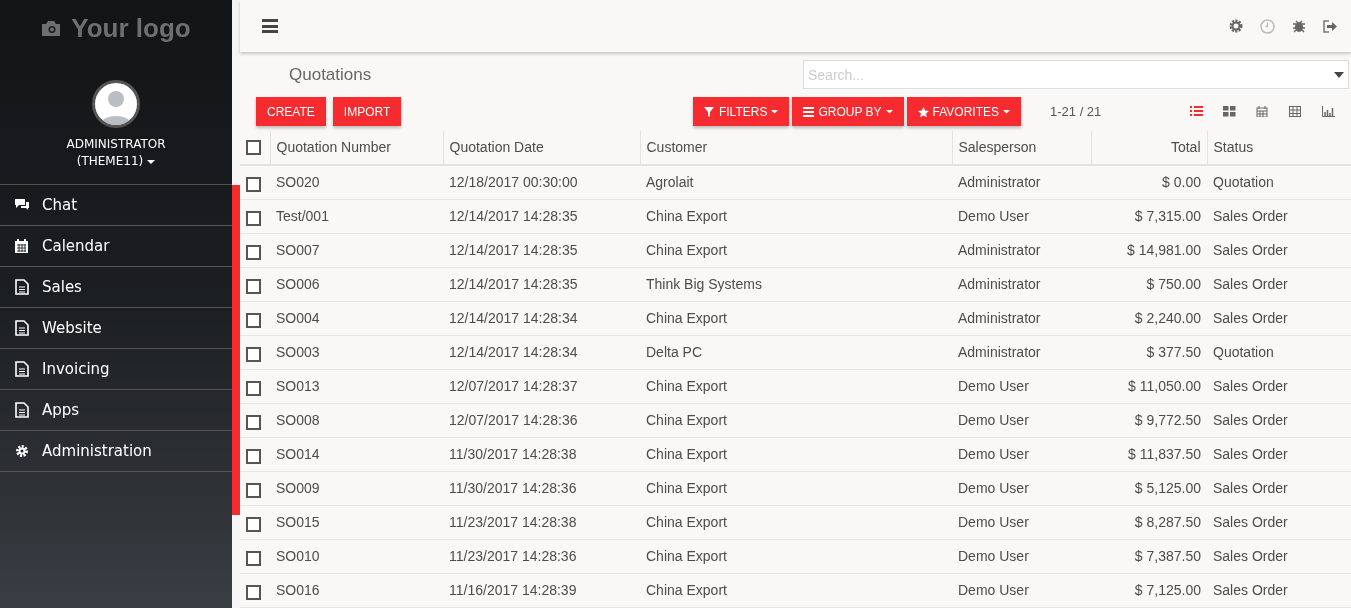 This screenshot has width=1351, height=608. I want to click on calendar-icon, so click(1262, 112).